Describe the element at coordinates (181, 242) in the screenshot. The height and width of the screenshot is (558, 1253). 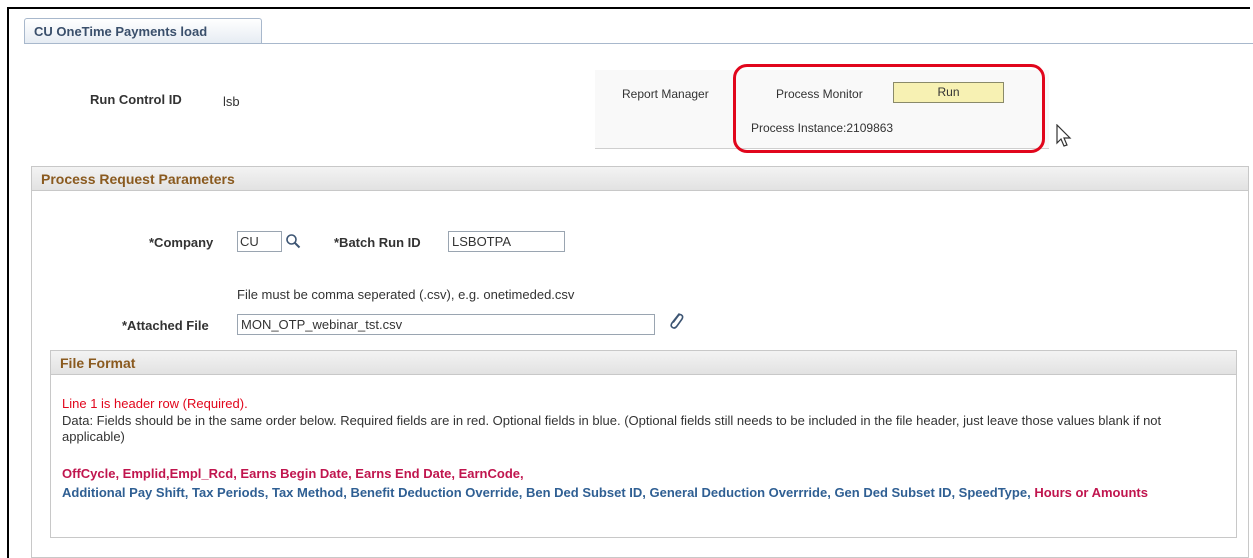
I see `company-label: *Company` at that location.